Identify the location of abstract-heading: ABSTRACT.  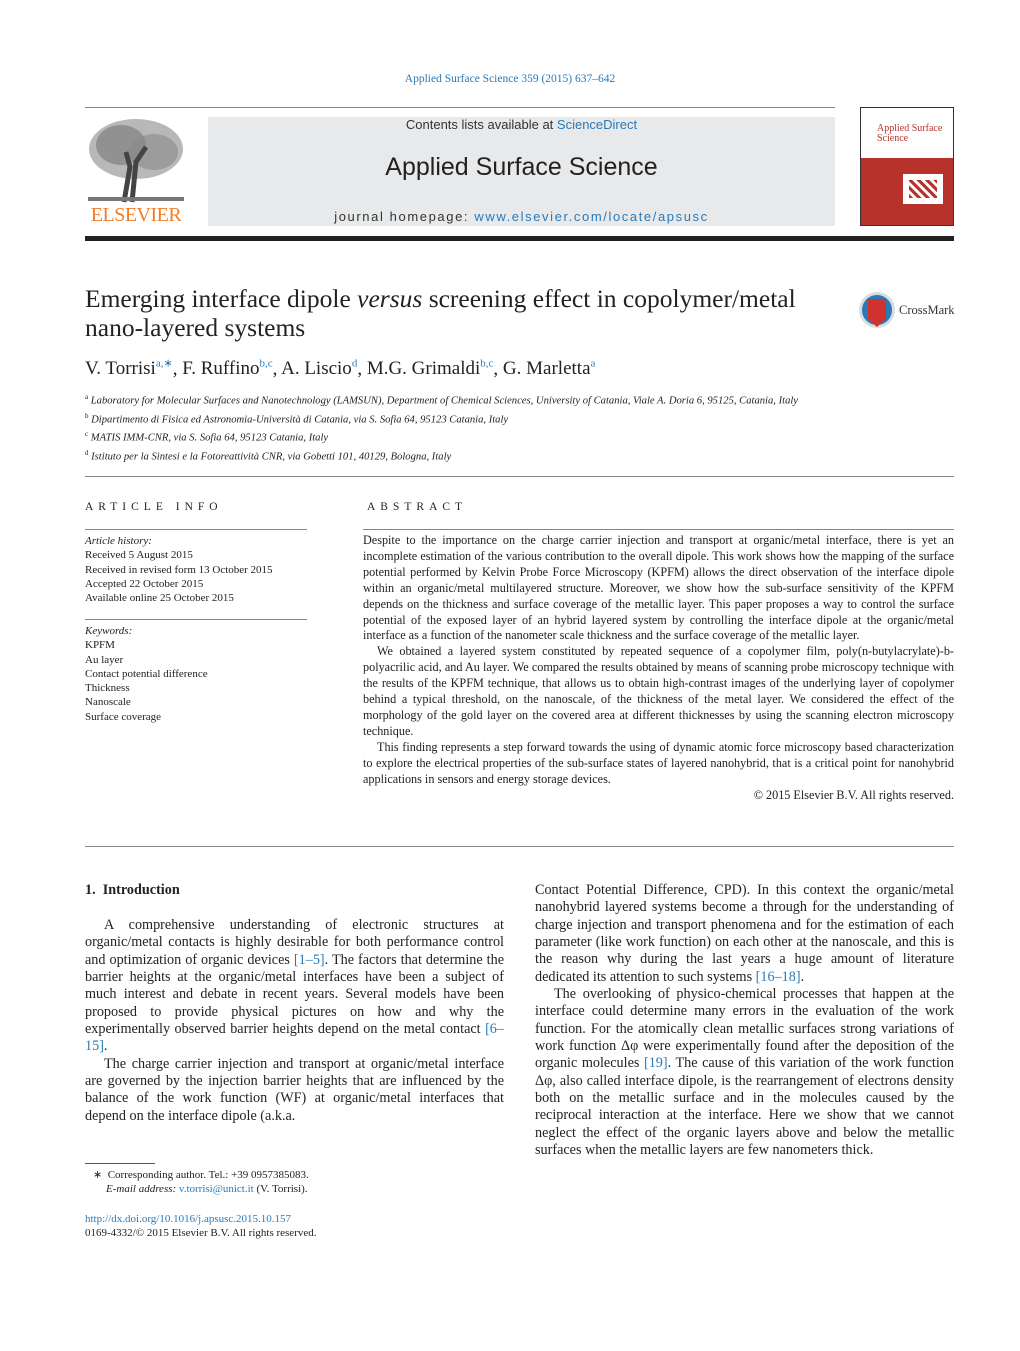
(417, 507).